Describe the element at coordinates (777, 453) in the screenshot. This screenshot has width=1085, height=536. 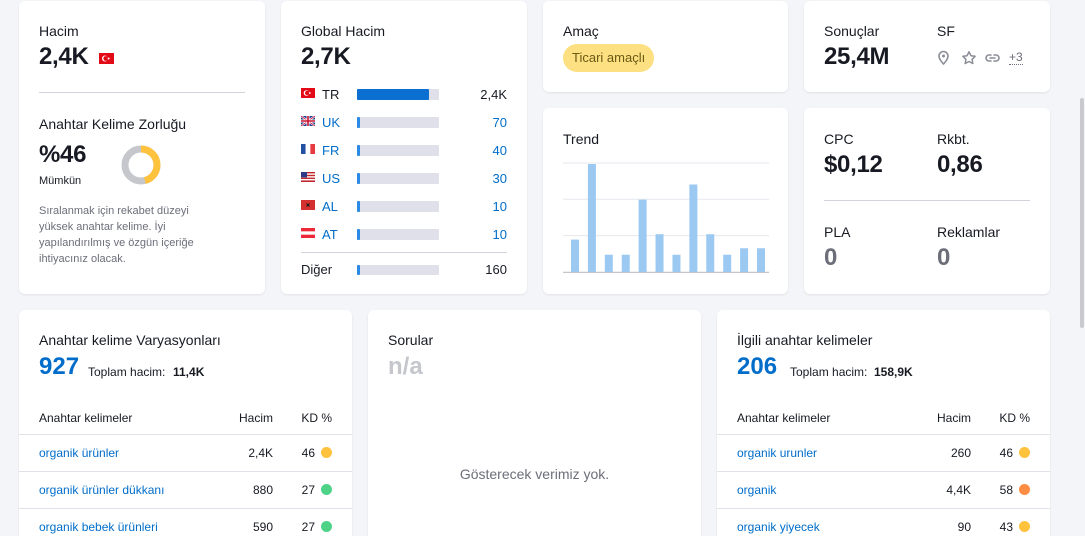
I see `keyword-link: organik urunler` at that location.